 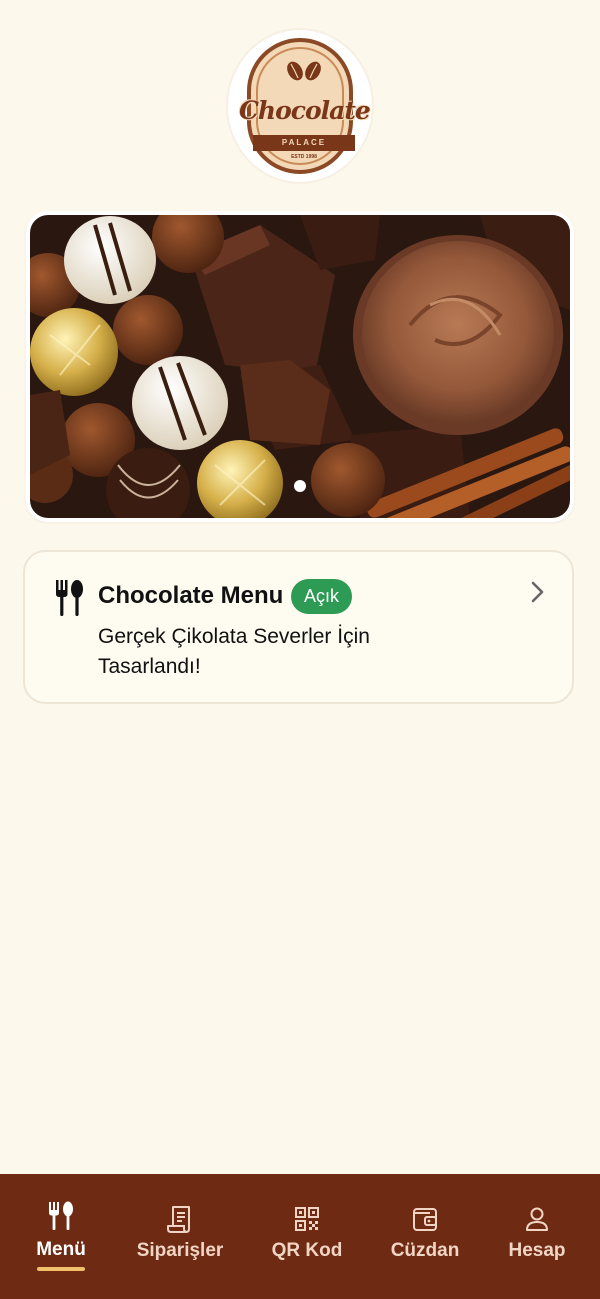 I want to click on nav-active-indicator, so click(x=61, y=1269).